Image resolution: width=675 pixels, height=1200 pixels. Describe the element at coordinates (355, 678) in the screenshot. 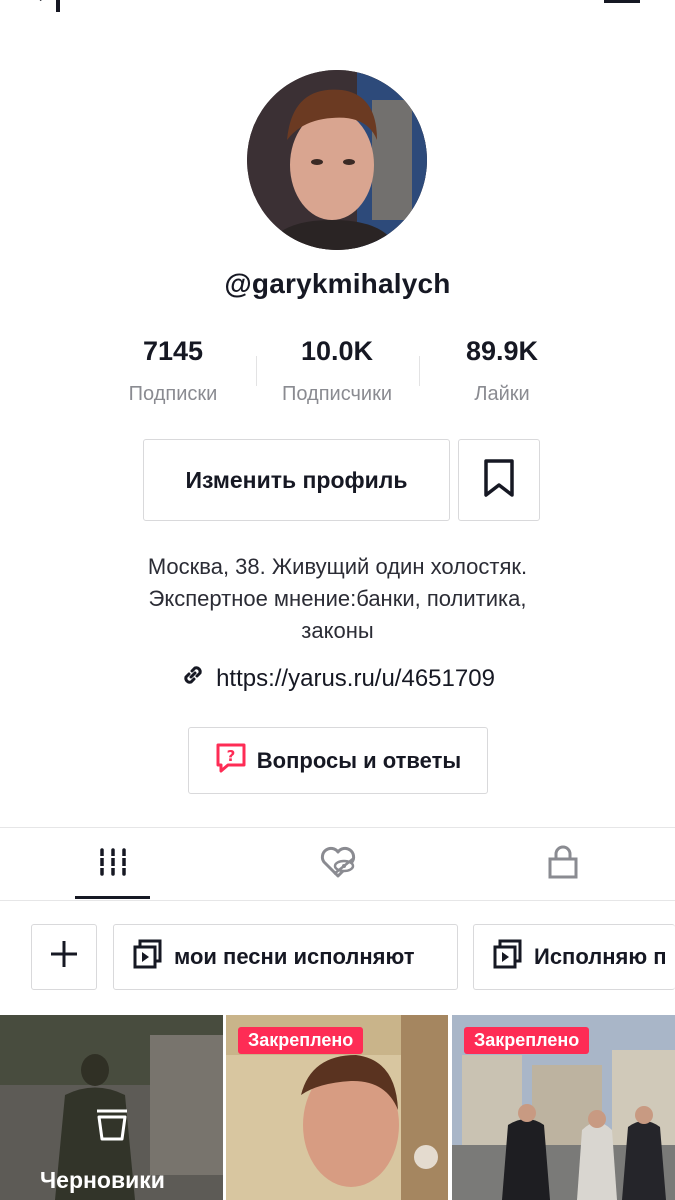

I see `profile-link-text: https://yarus.ru/u/4651709` at that location.